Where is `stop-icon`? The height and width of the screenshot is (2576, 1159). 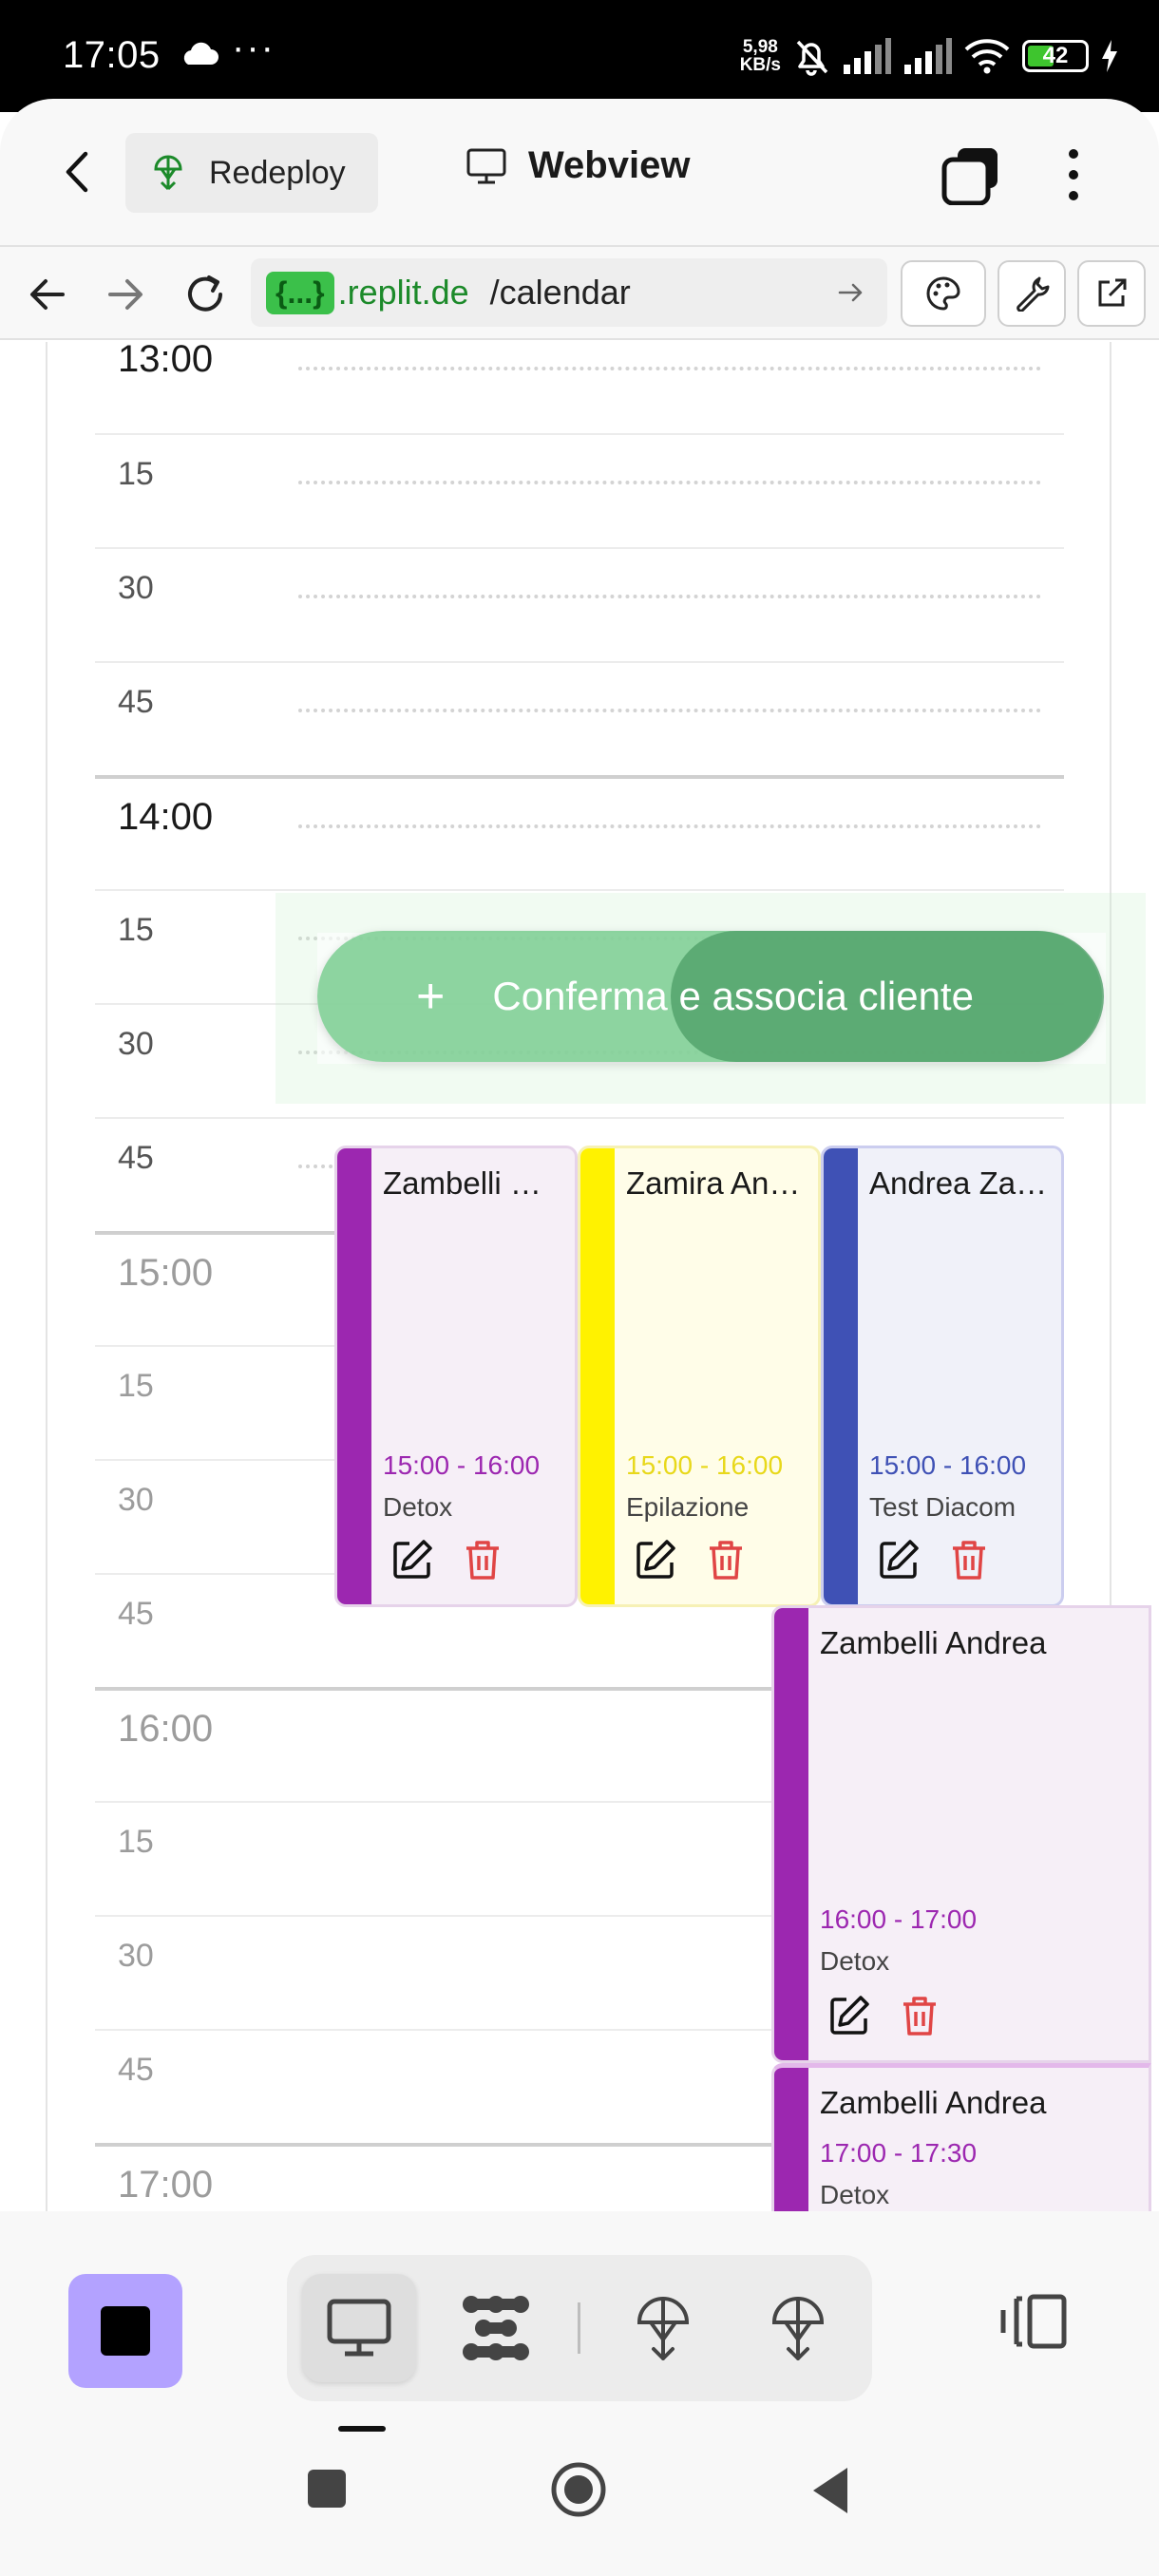 stop-icon is located at coordinates (125, 2331).